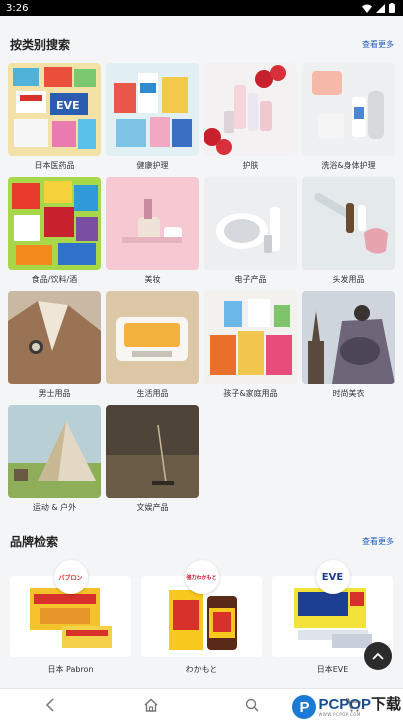  I want to click on brands-title: 品牌检索, so click(34, 541).